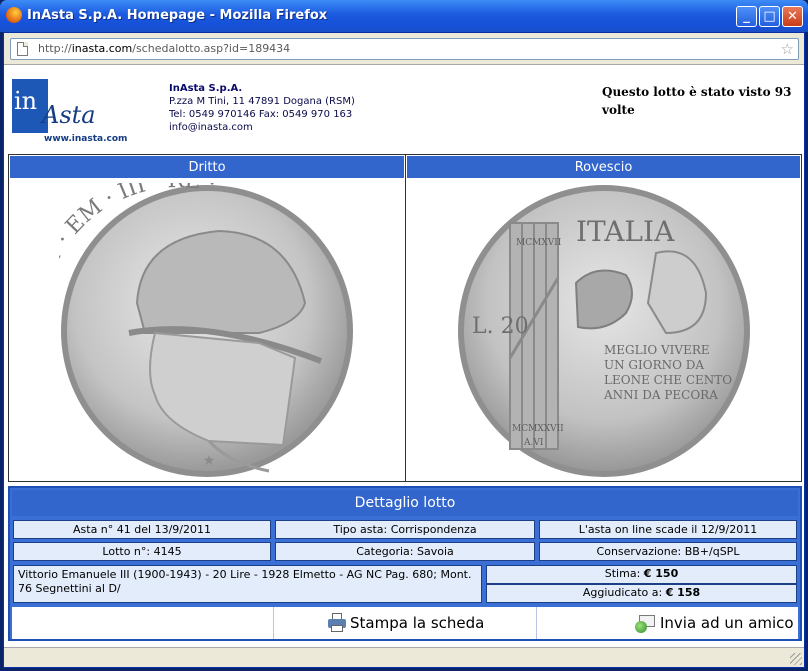  I want to click on company-name: InAsta S.p.A., so click(206, 88).